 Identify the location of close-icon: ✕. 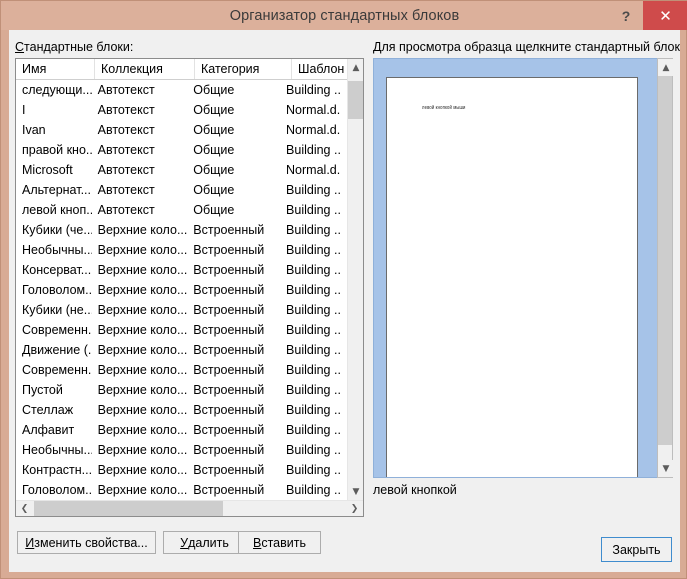
(665, 15).